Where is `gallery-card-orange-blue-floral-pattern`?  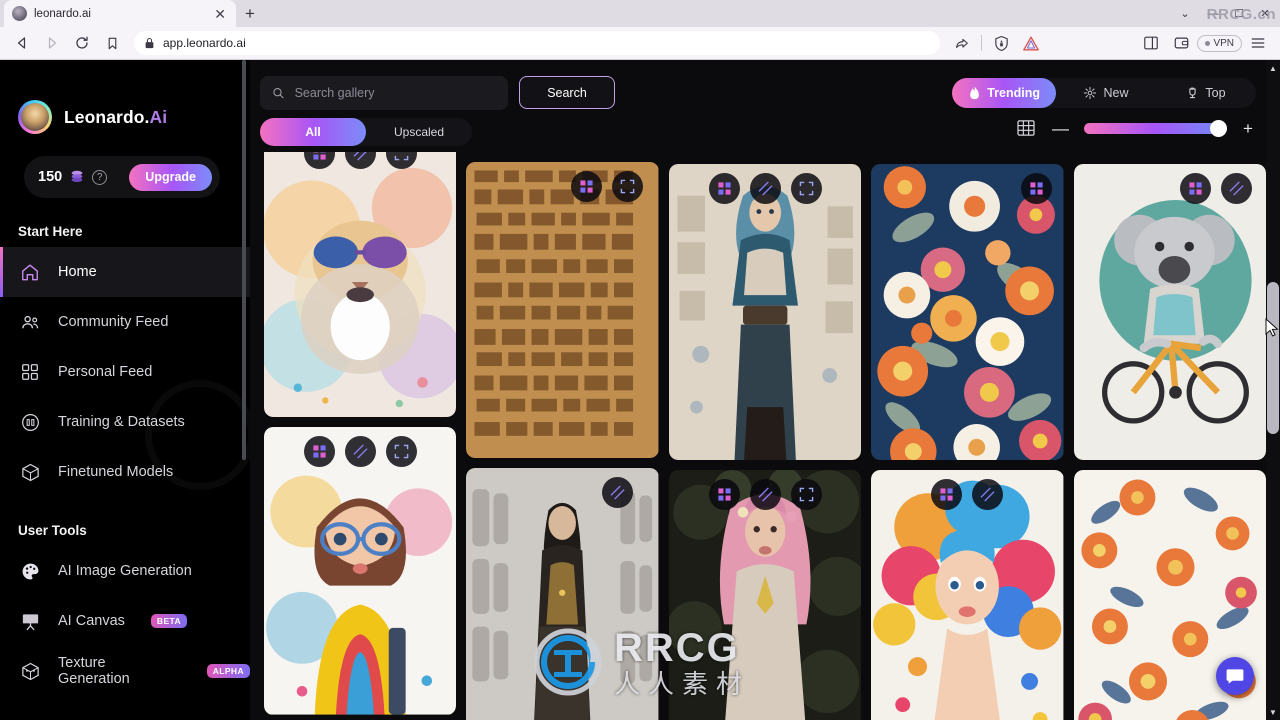
gallery-card-orange-blue-floral-pattern is located at coordinates (967, 312).